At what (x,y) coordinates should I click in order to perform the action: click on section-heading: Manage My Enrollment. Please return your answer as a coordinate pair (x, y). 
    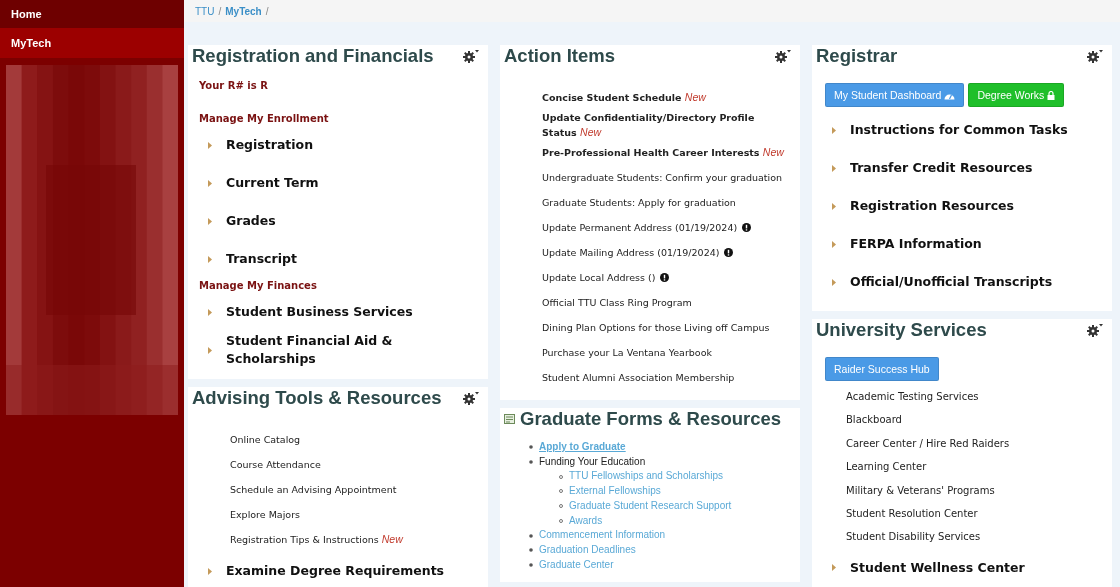
    Looking at the image, I should click on (264, 118).